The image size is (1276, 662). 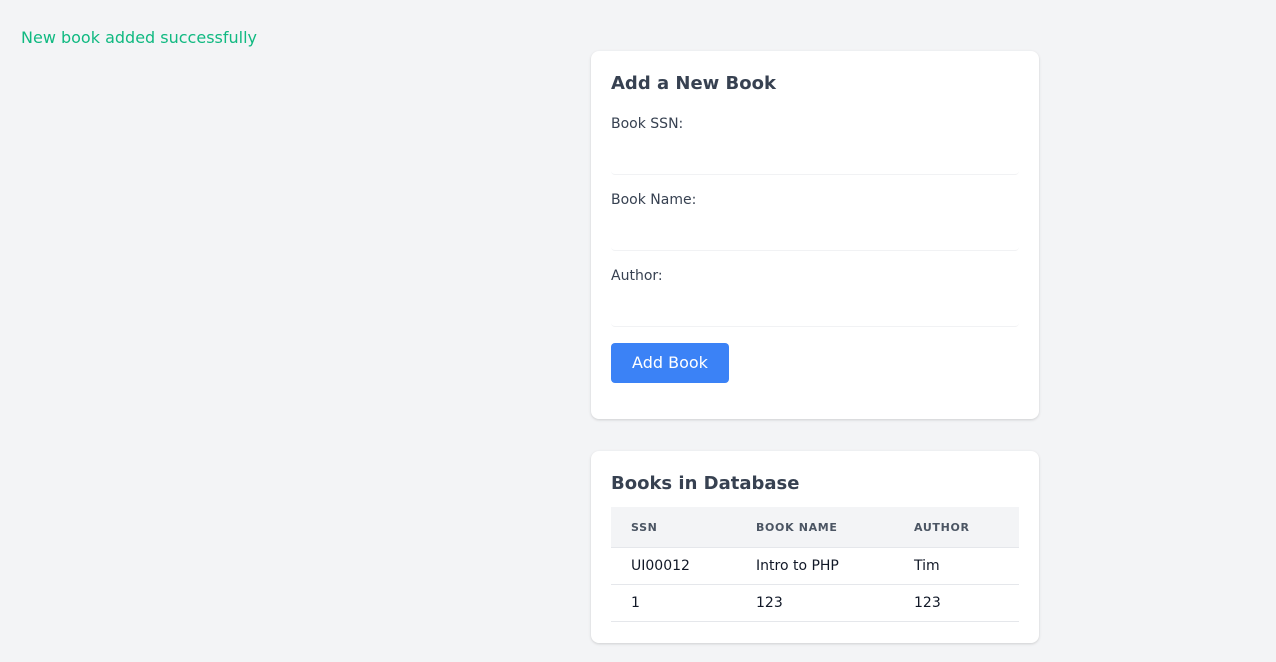 I want to click on column-header-book-name: BOOK NAME, so click(x=815, y=527).